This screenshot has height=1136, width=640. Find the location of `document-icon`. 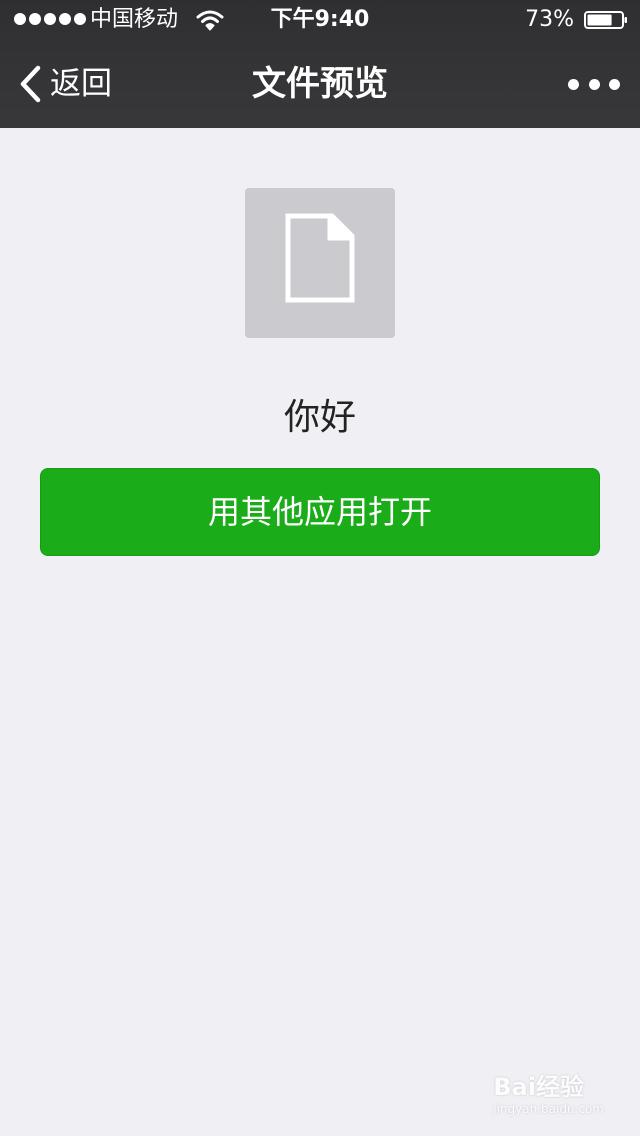

document-icon is located at coordinates (320, 258).